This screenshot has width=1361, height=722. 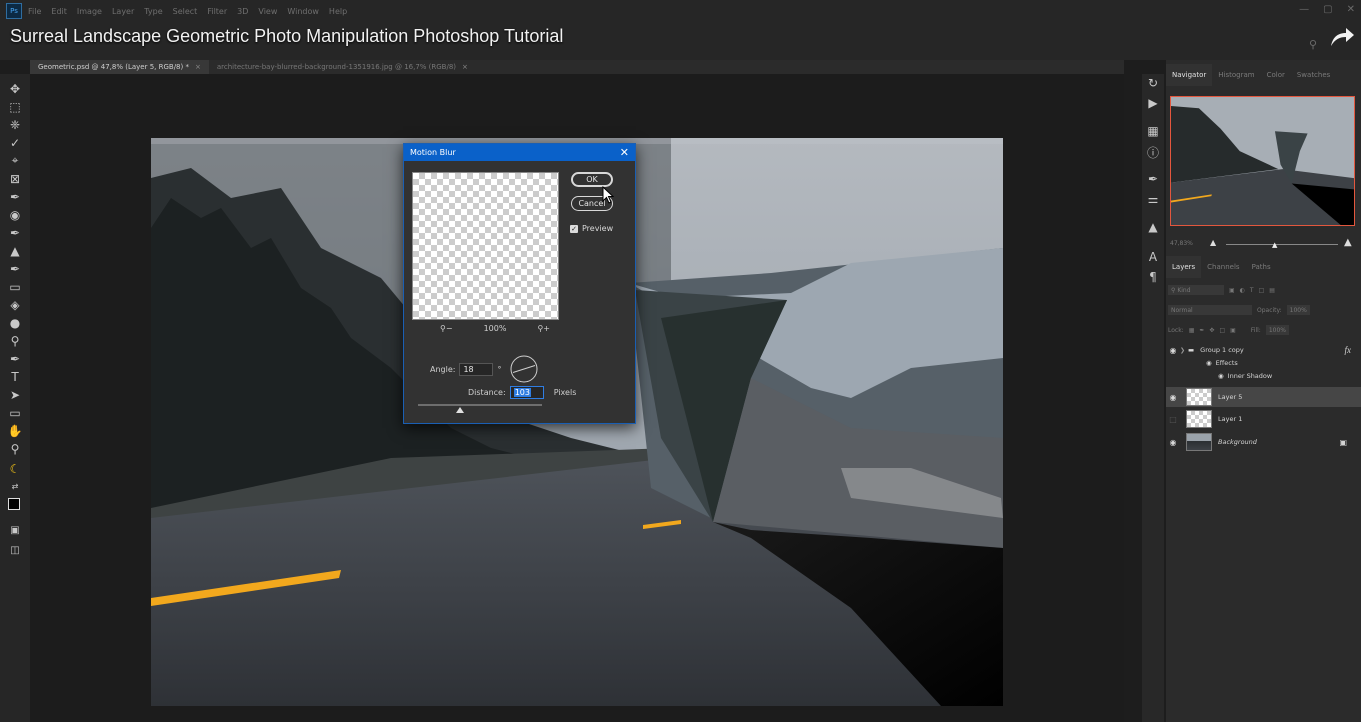 What do you see at coordinates (1274, 245) in the screenshot?
I see `navigator-zoom-thumb: ▲` at bounding box center [1274, 245].